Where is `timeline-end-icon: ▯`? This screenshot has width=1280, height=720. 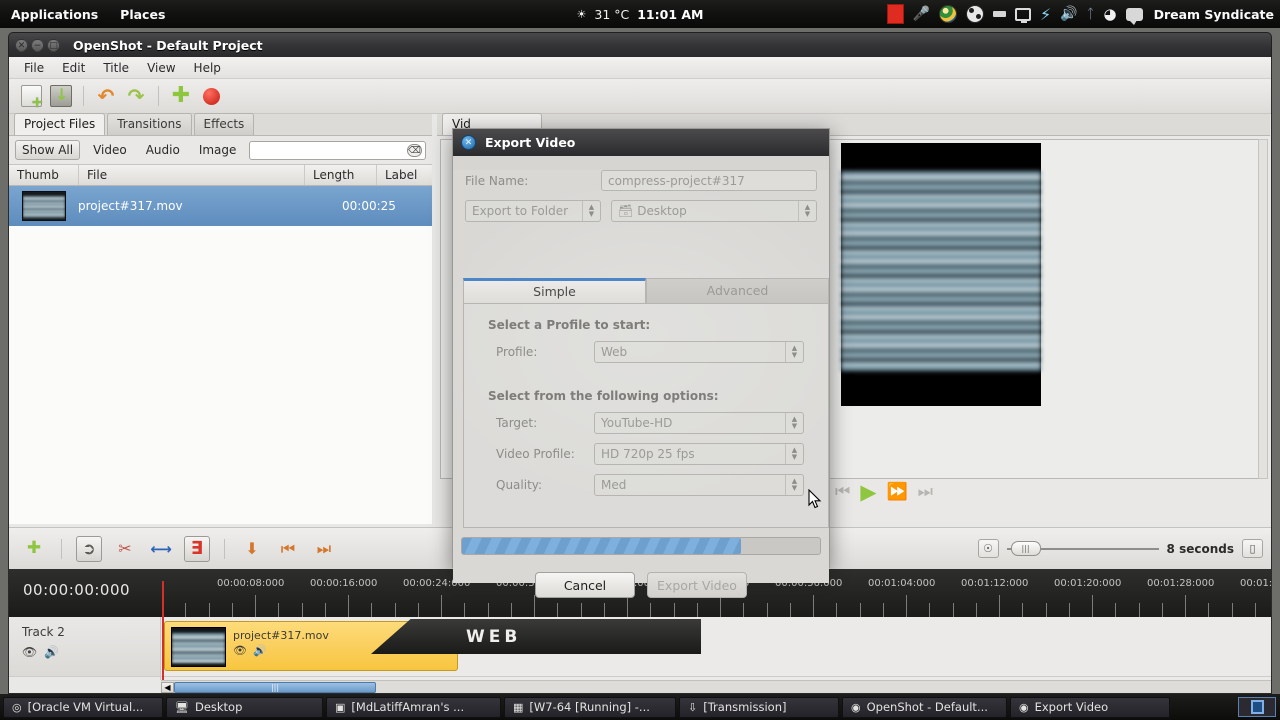 timeline-end-icon: ▯ is located at coordinates (1252, 548).